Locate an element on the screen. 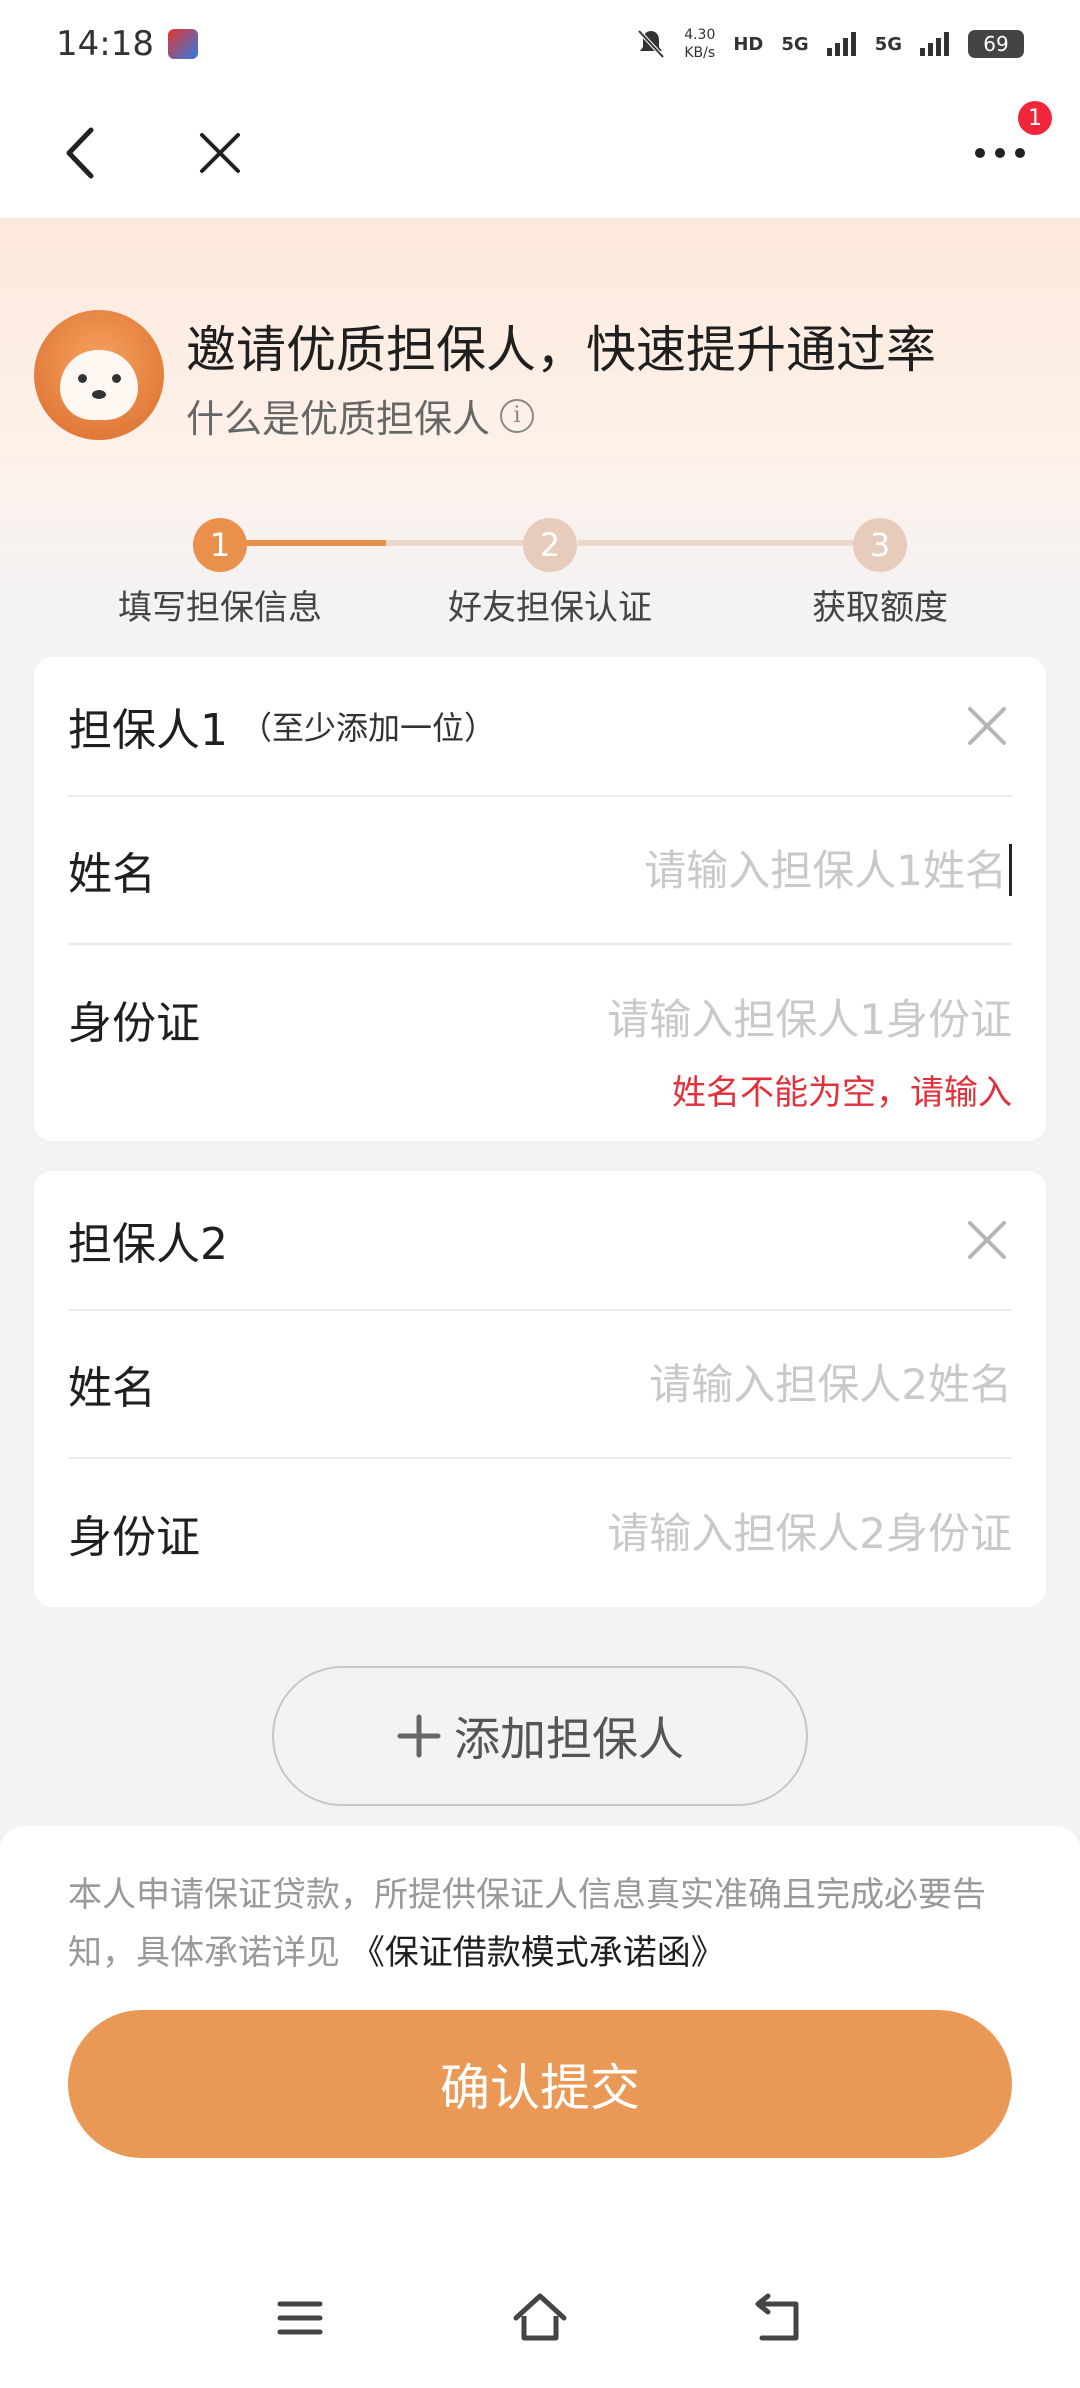 The height and width of the screenshot is (2388, 1080). status-time: 14:18 is located at coordinates (105, 44).